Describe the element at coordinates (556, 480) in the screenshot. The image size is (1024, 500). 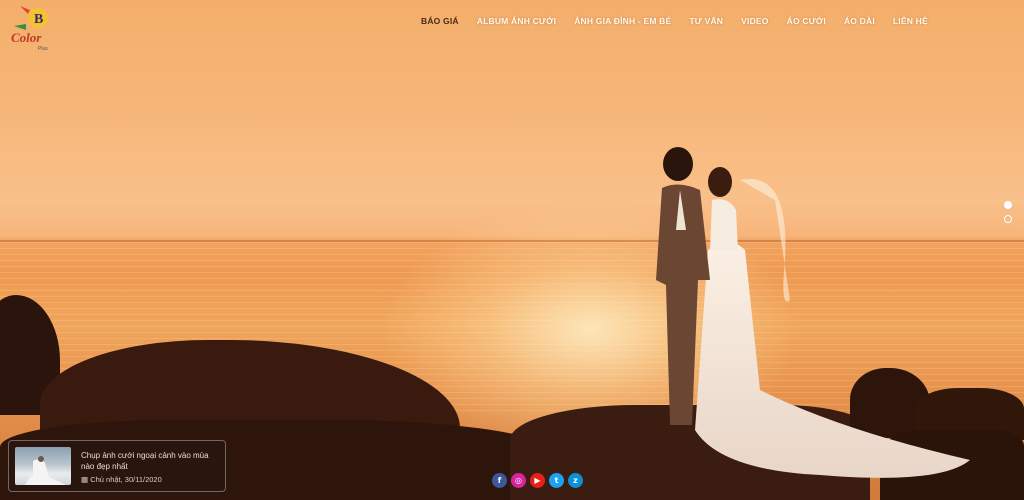
I see `twitter-icon: t` at that location.